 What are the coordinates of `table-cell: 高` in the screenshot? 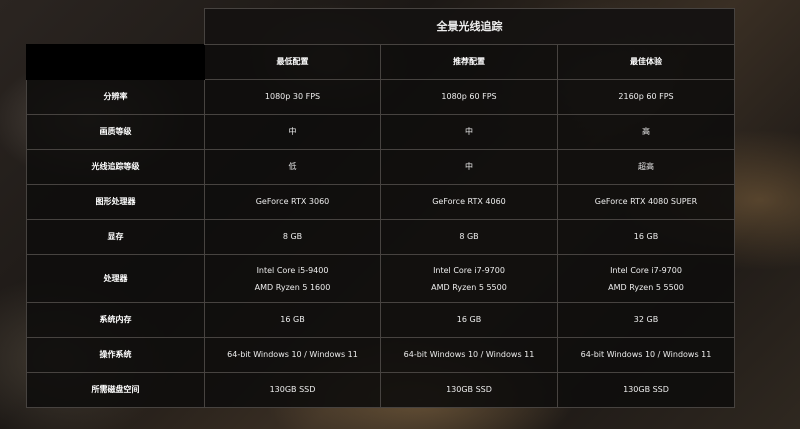 It's located at (646, 132).